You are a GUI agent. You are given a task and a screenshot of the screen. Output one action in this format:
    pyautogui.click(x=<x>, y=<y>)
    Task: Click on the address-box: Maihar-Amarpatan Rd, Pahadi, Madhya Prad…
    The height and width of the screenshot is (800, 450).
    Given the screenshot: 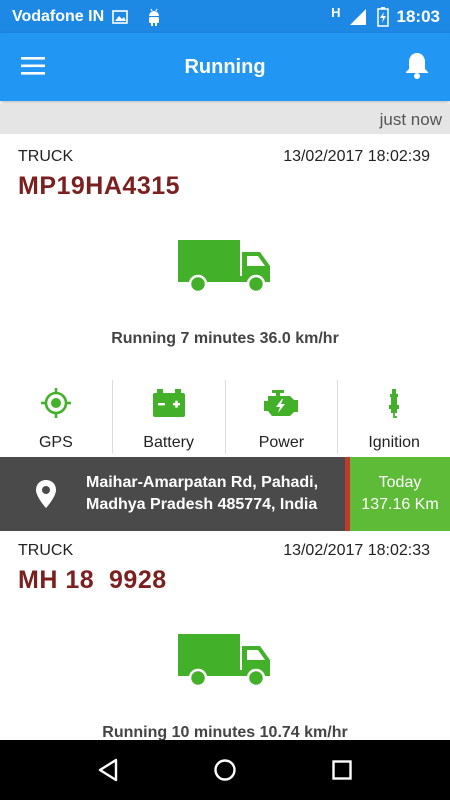 What is the action you would take?
    pyautogui.click(x=172, y=494)
    